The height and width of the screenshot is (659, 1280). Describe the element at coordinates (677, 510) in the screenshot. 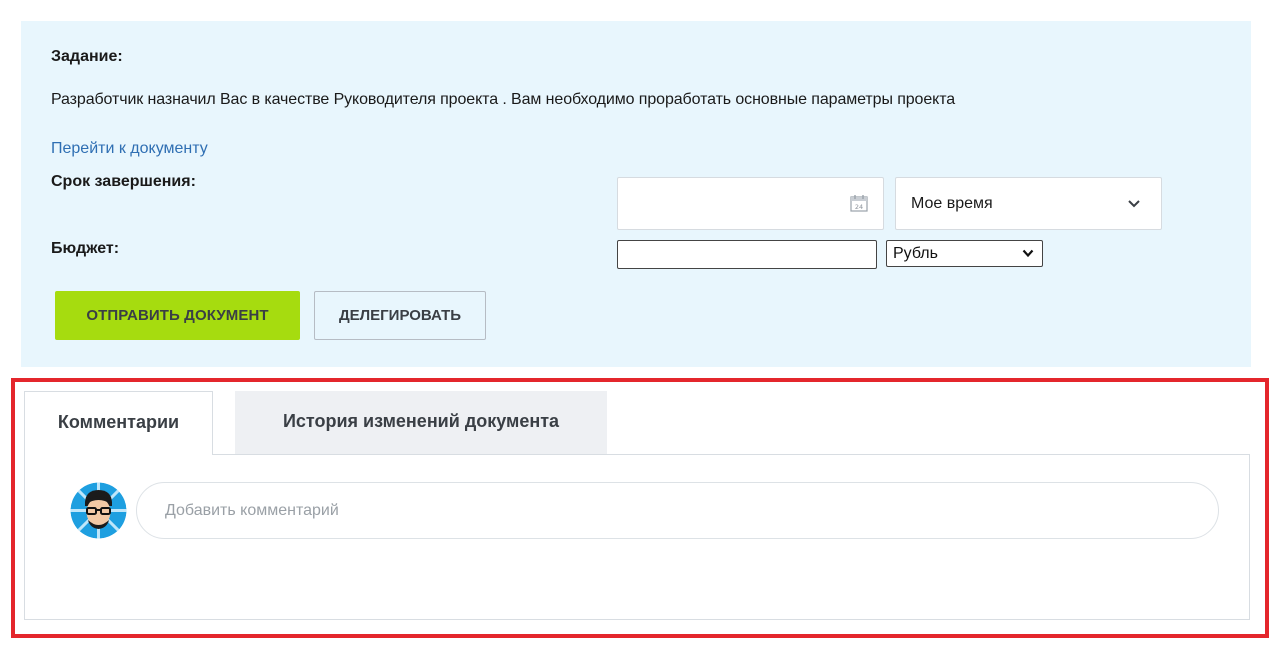

I see `add-comment-input` at that location.